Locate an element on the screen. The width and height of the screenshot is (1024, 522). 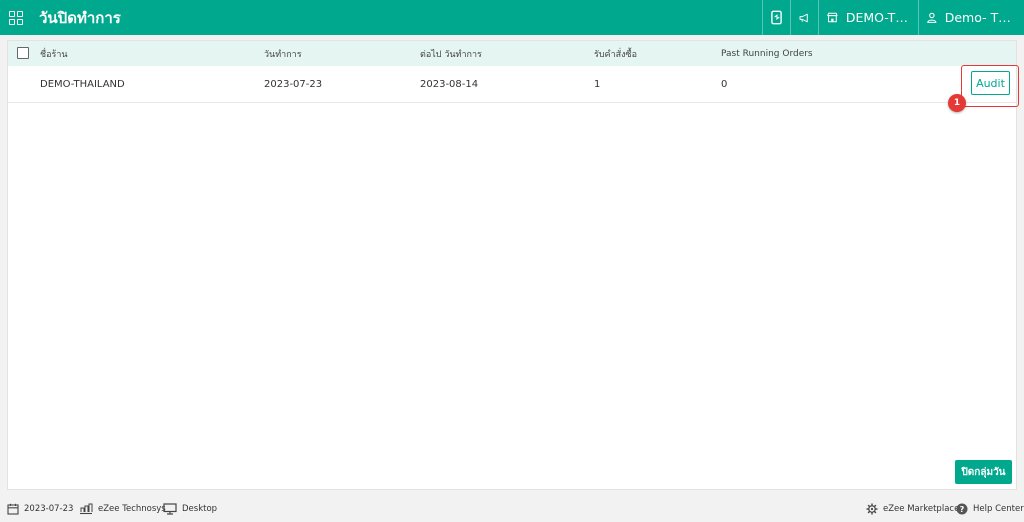
store-icon is located at coordinates (832, 17).